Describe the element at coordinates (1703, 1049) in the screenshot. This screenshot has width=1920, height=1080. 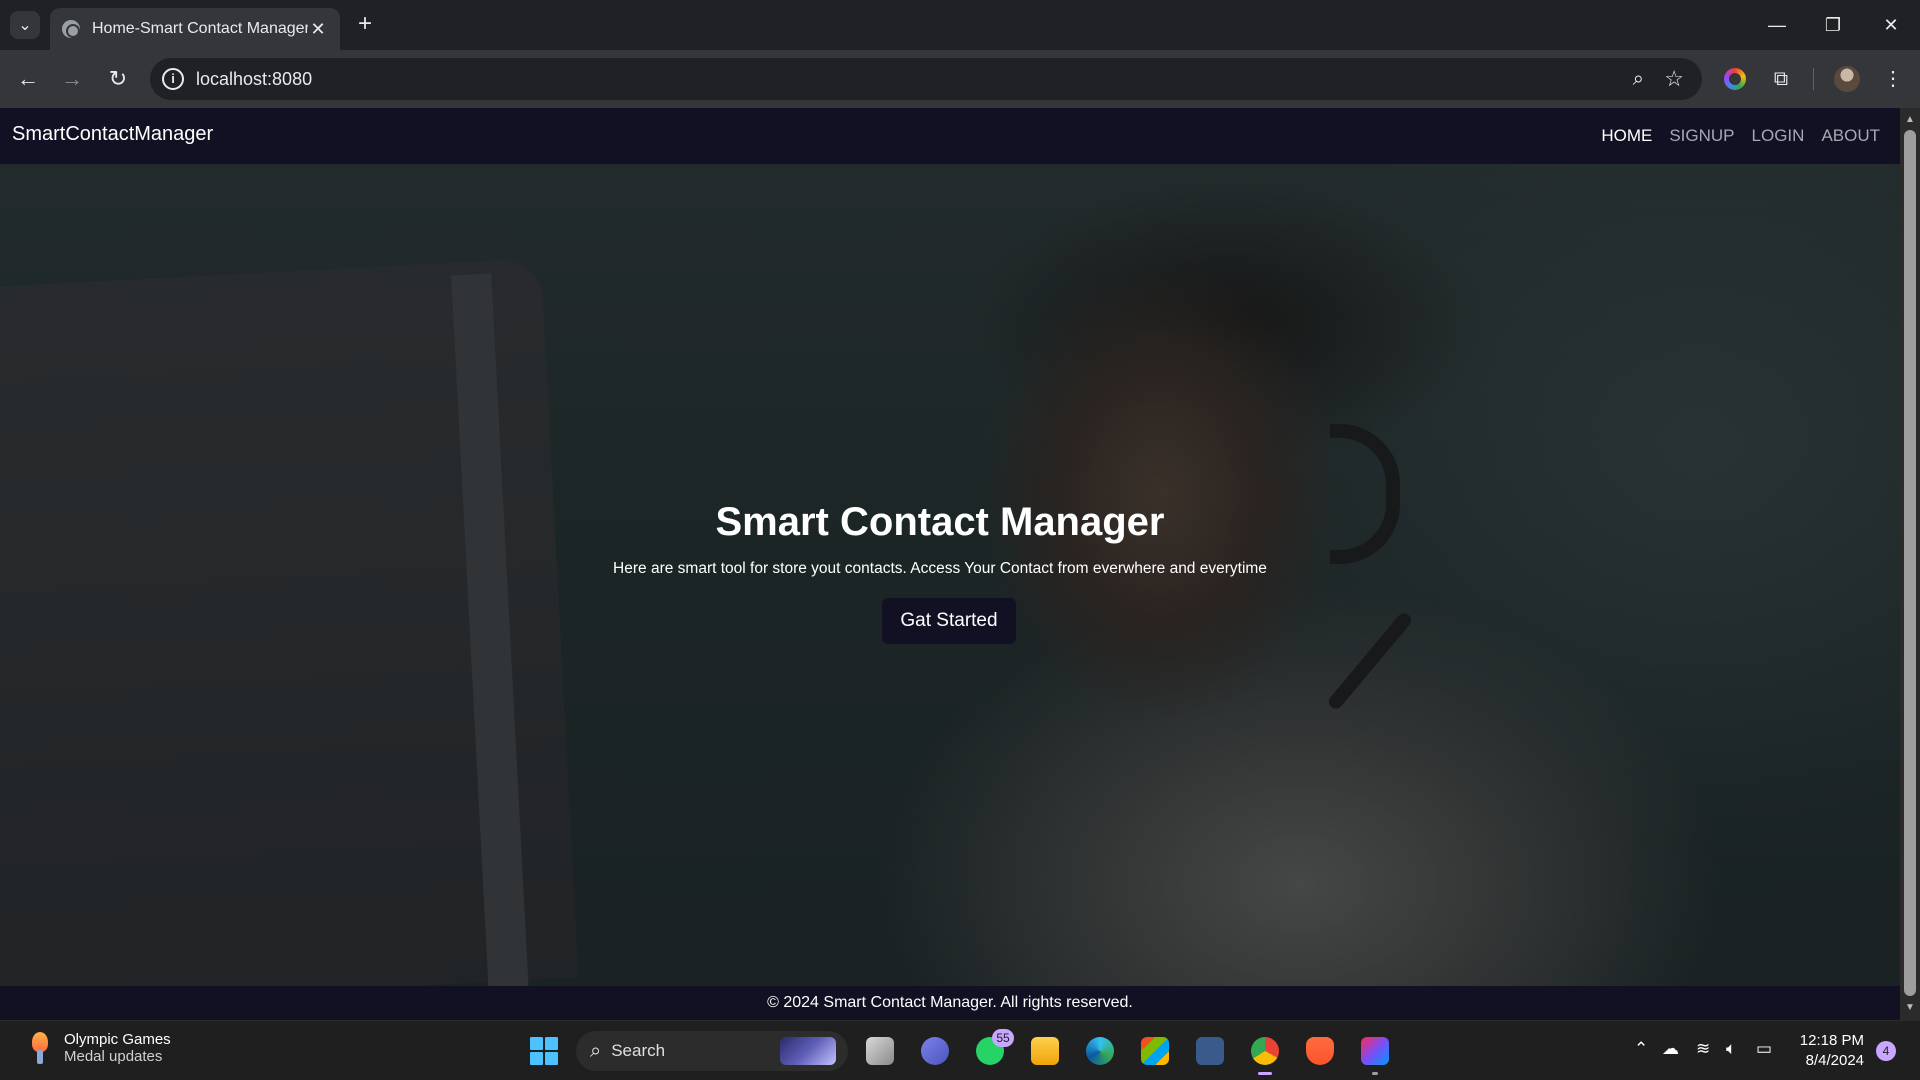
I see `wifi-icon: ≋` at that location.